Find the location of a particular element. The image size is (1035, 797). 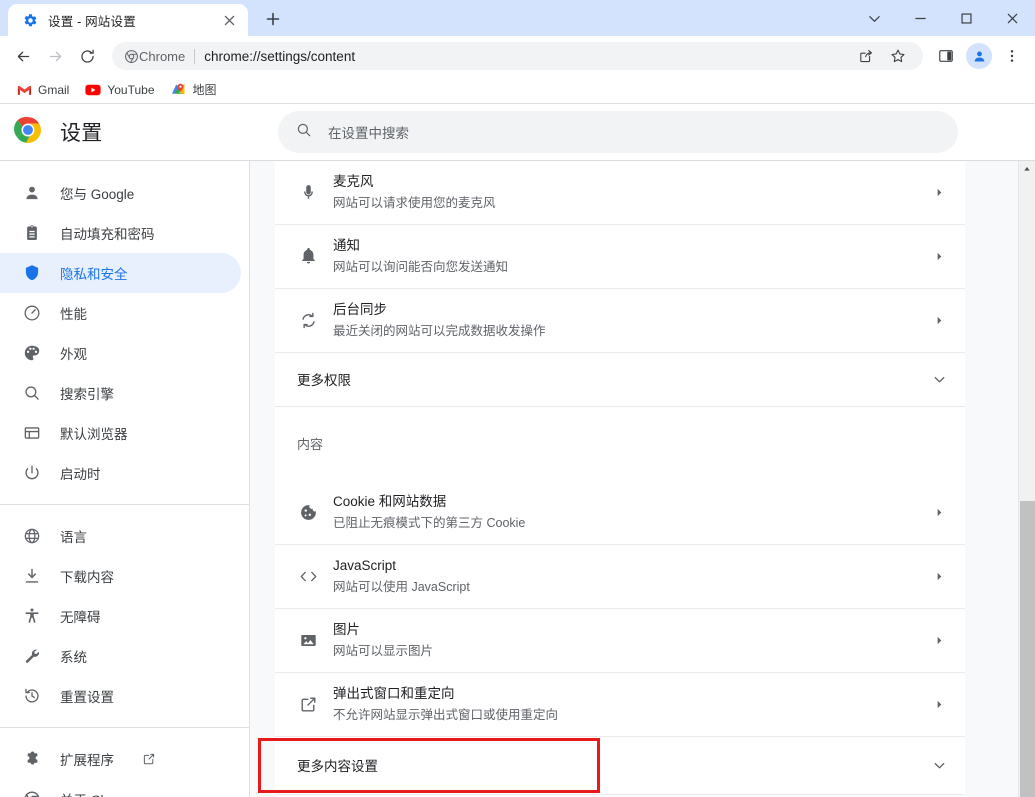

toolbar-right-actions is located at coordinates (979, 56).